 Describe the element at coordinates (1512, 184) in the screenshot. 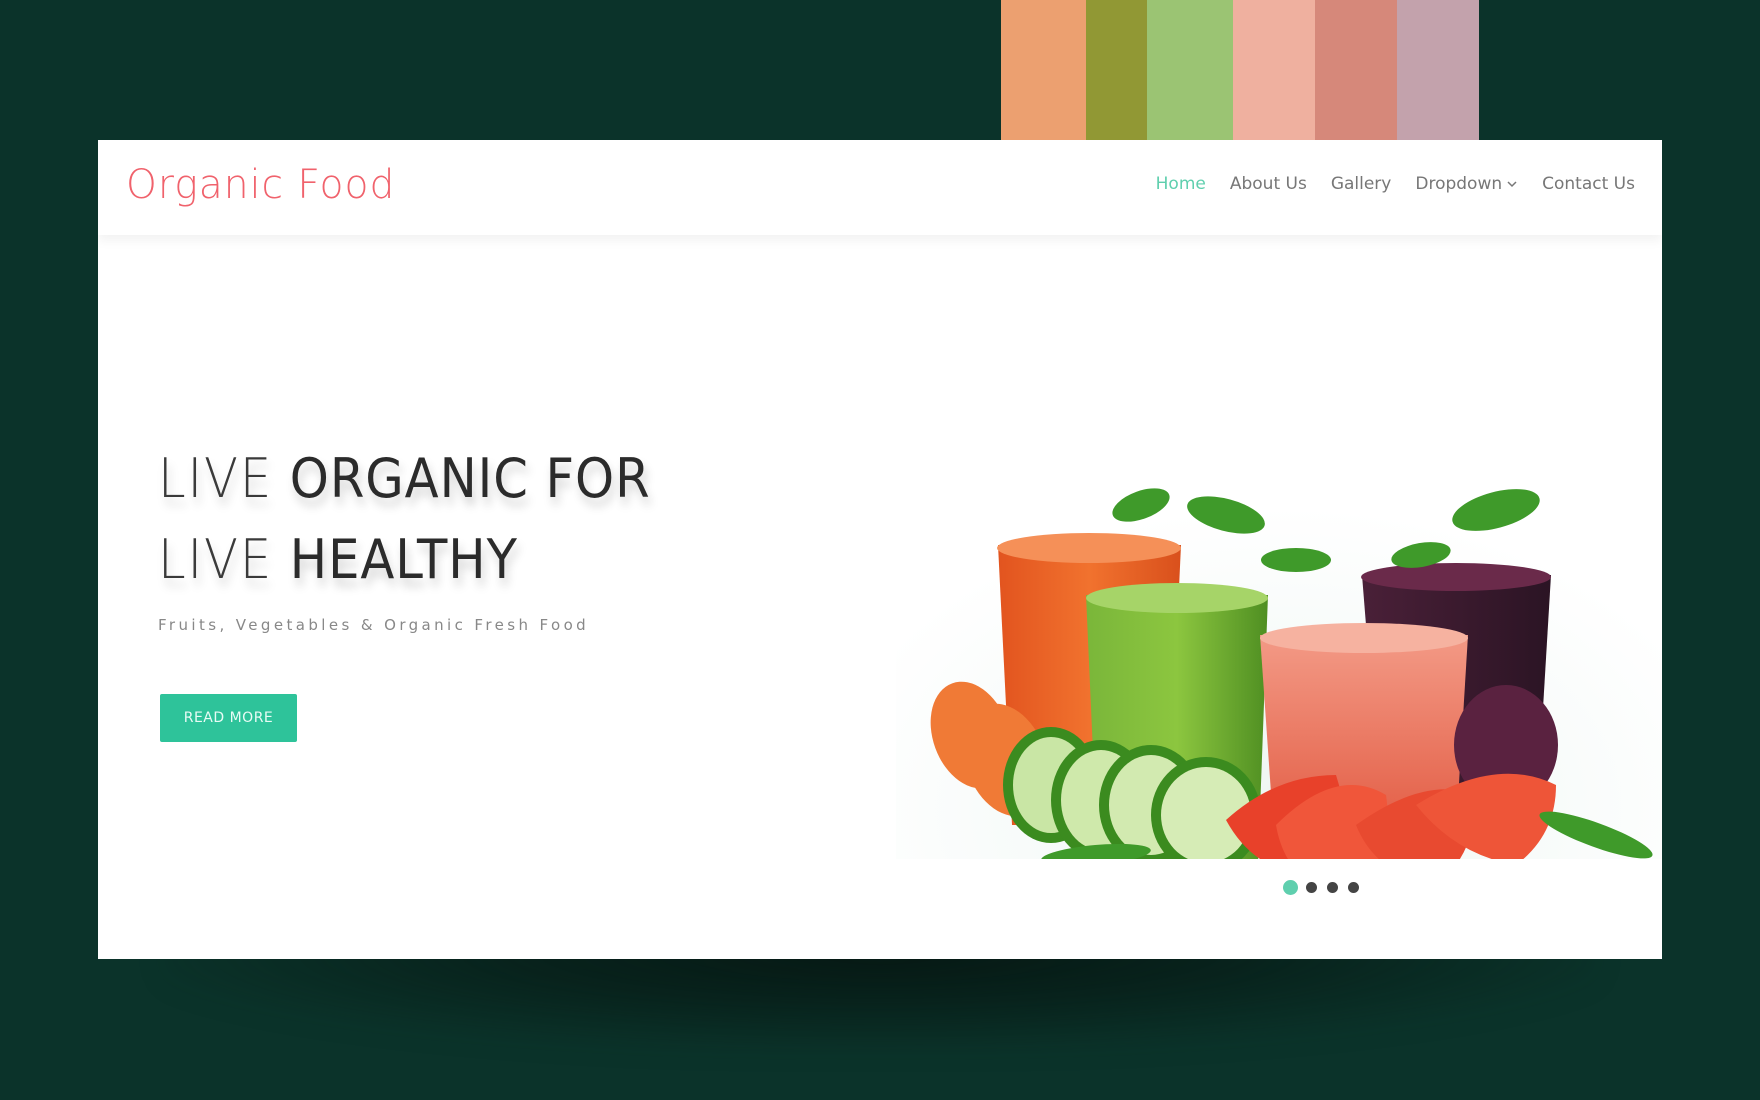

I see `chevron-down-icon` at that location.